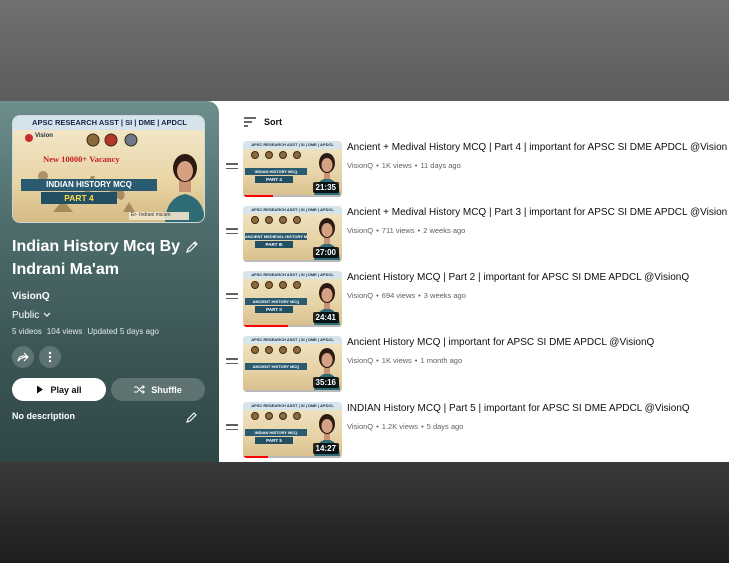 The width and height of the screenshot is (729, 563). I want to click on more-vert-icon, so click(50, 357).